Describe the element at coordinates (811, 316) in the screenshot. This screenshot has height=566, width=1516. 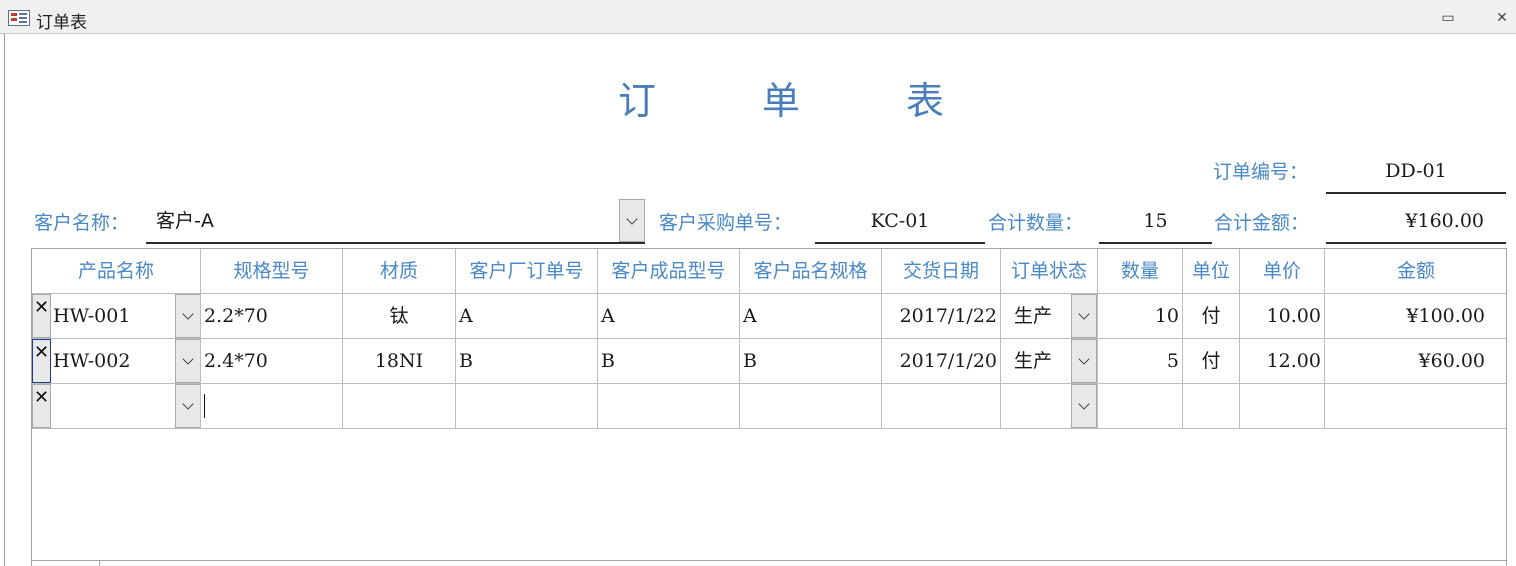
I see `cust-name-cell: A` at that location.